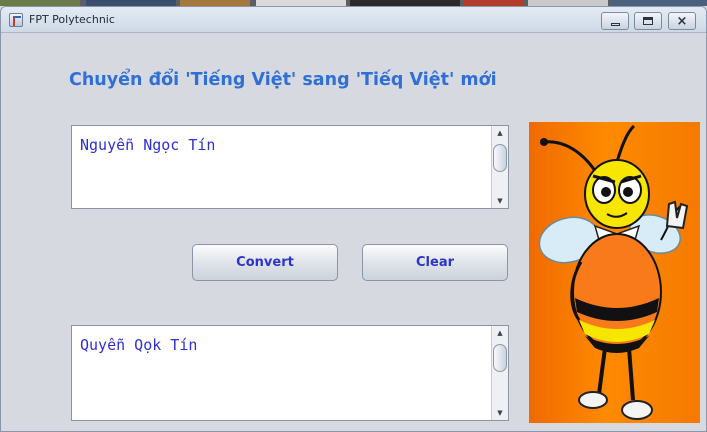 Image resolution: width=707 pixels, height=432 pixels. I want to click on clear-button: Clear, so click(435, 262).